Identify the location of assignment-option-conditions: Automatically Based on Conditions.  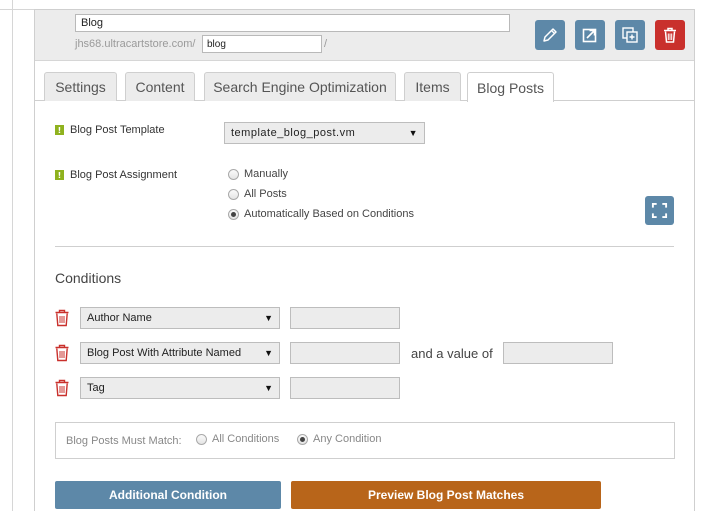
(321, 214).